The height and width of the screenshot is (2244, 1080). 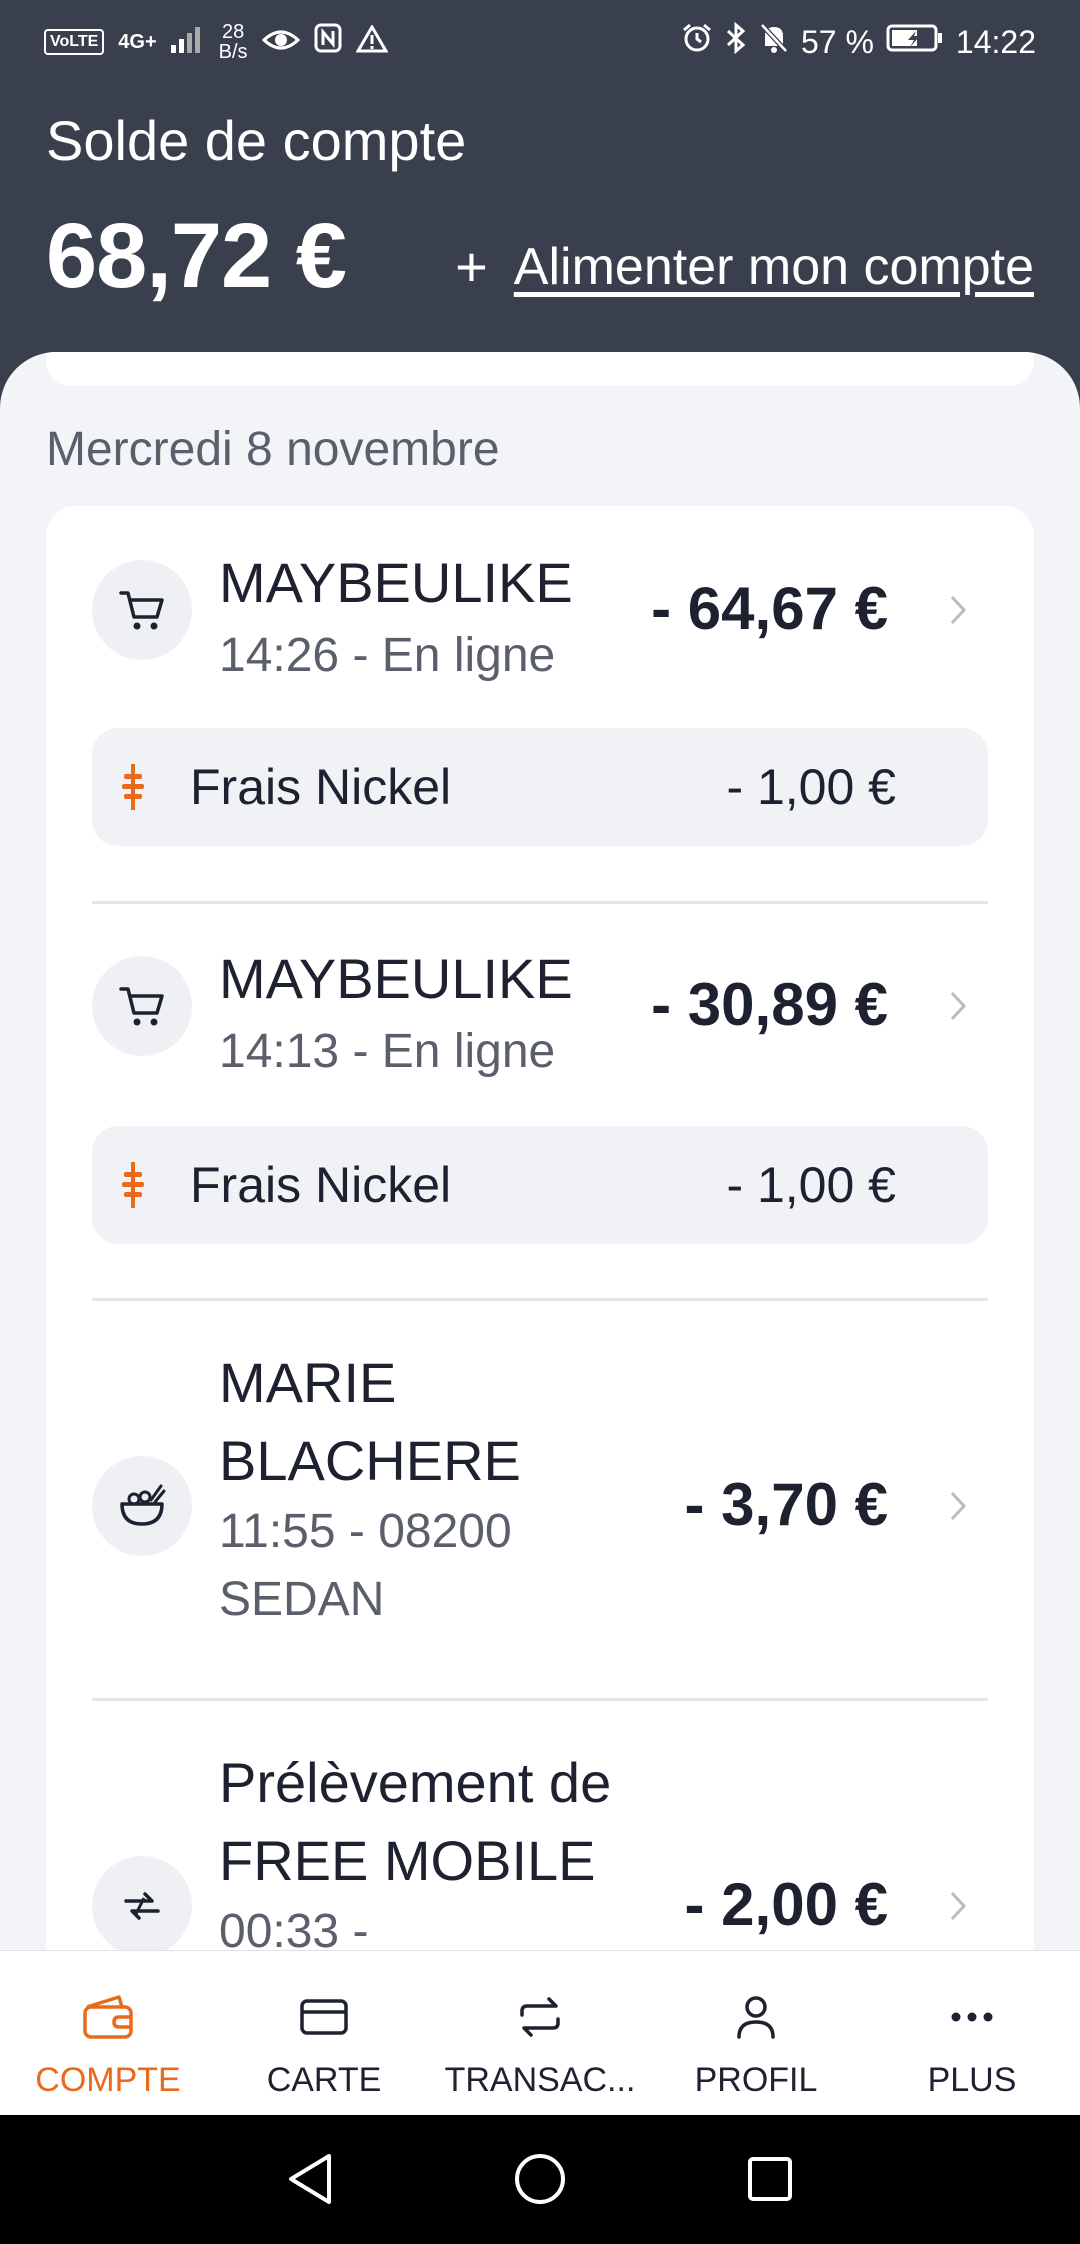 I want to click on battery-icon, so click(x=915, y=42).